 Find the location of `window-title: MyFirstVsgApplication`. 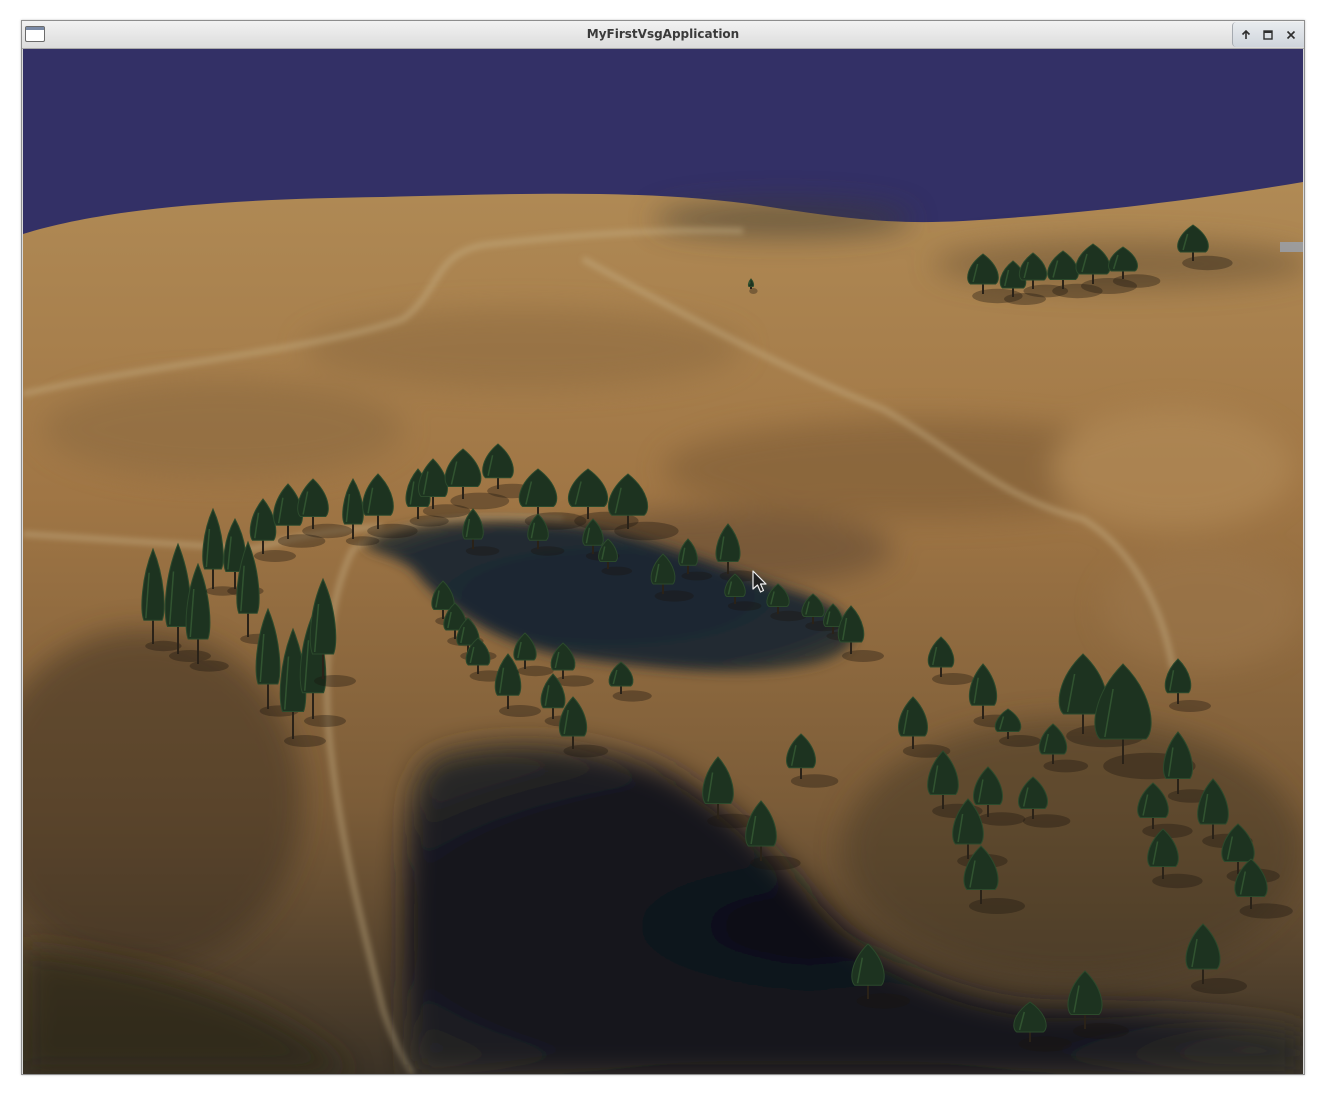

window-title: MyFirstVsgApplication is located at coordinates (663, 34).